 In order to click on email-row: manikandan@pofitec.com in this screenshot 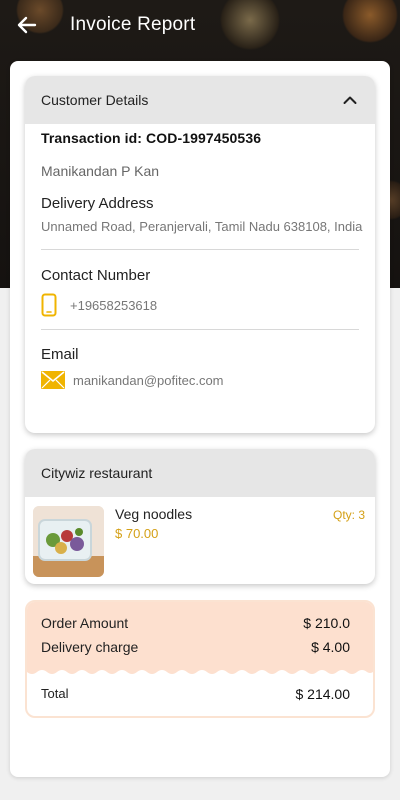, I will do `click(200, 380)`.